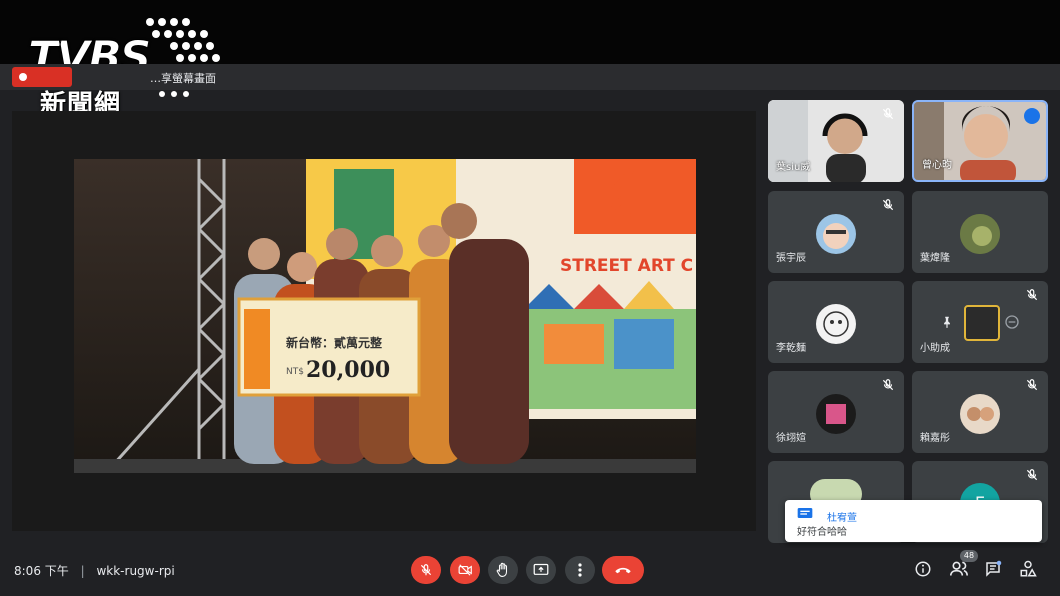 The image size is (1060, 596). Describe the element at coordinates (980, 141) in the screenshot. I see `participant-tile-speaking: 曾心昀` at that location.